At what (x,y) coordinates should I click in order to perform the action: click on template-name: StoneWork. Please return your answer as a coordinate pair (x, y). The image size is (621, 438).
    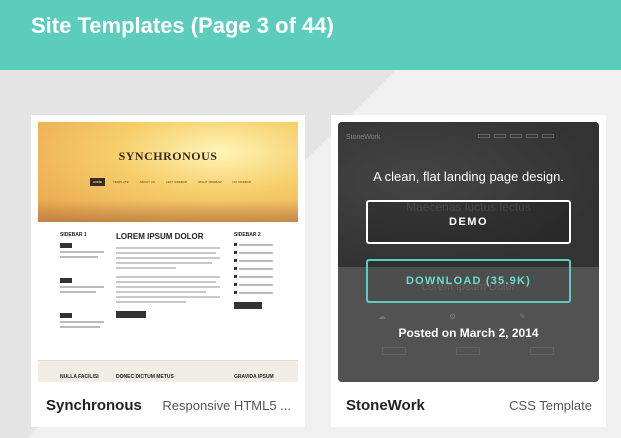
    Looking at the image, I should click on (385, 405).